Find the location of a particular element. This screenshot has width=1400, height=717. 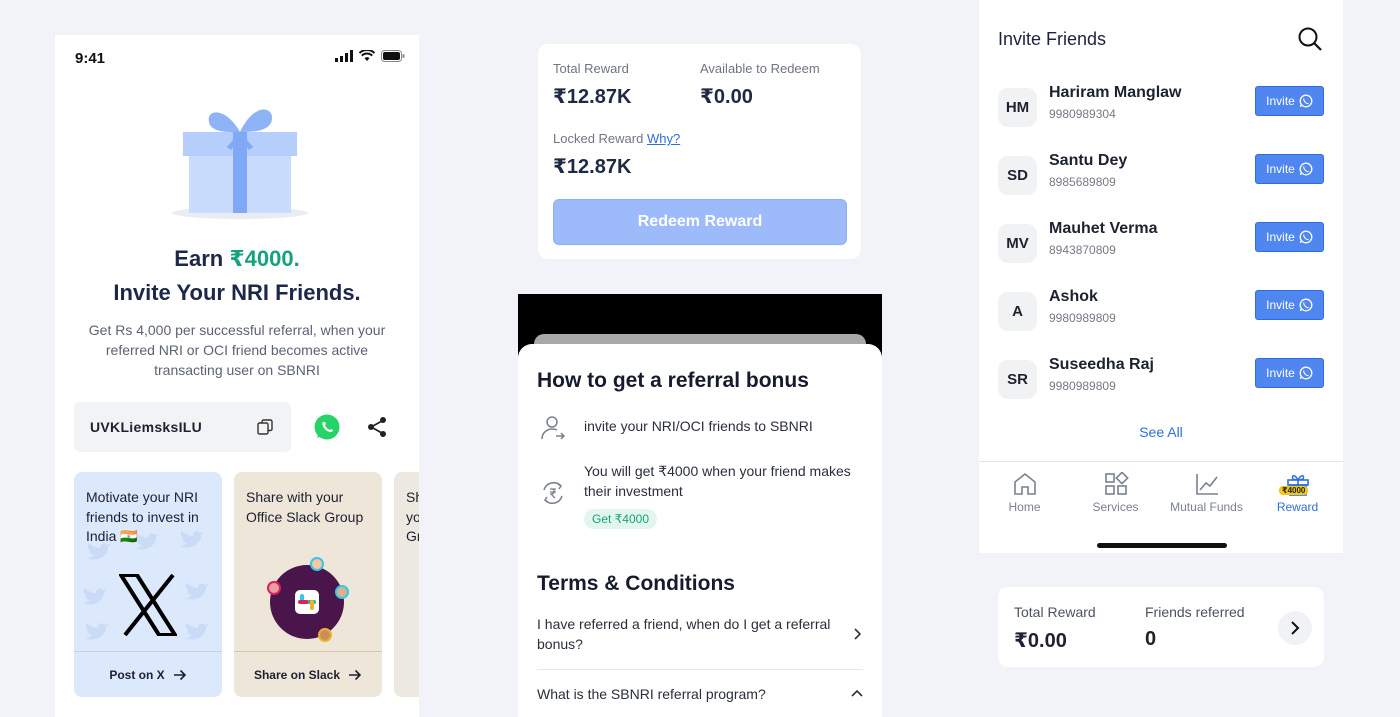

contact-row: A Ashok 9980989809 Invite is located at coordinates (1161, 310).